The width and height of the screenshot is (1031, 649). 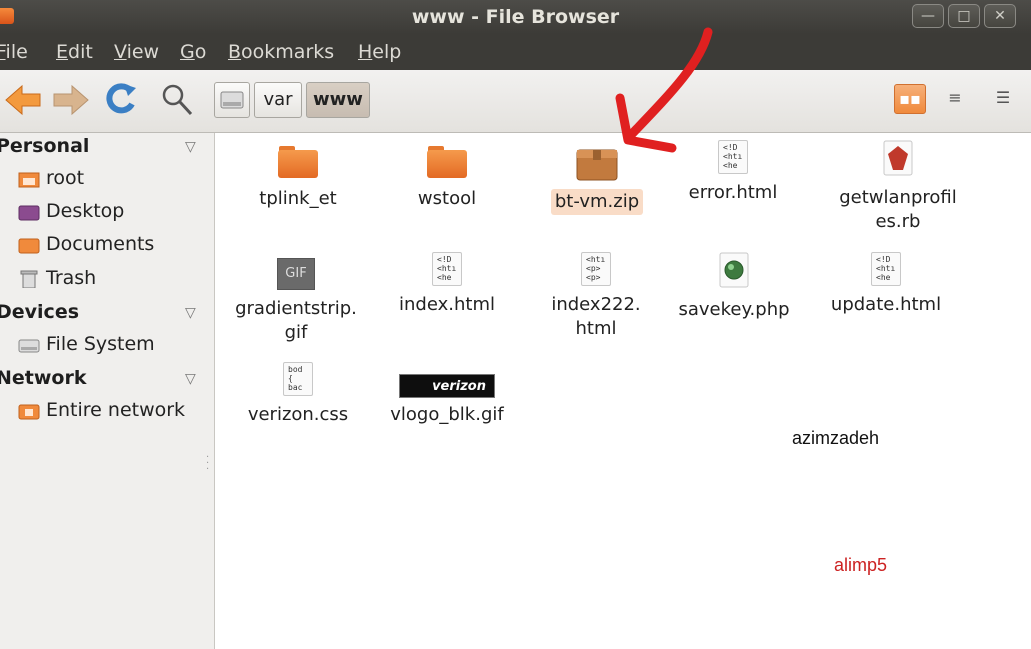 I want to click on gif-thumbnail-icon: GIF, so click(x=296, y=274).